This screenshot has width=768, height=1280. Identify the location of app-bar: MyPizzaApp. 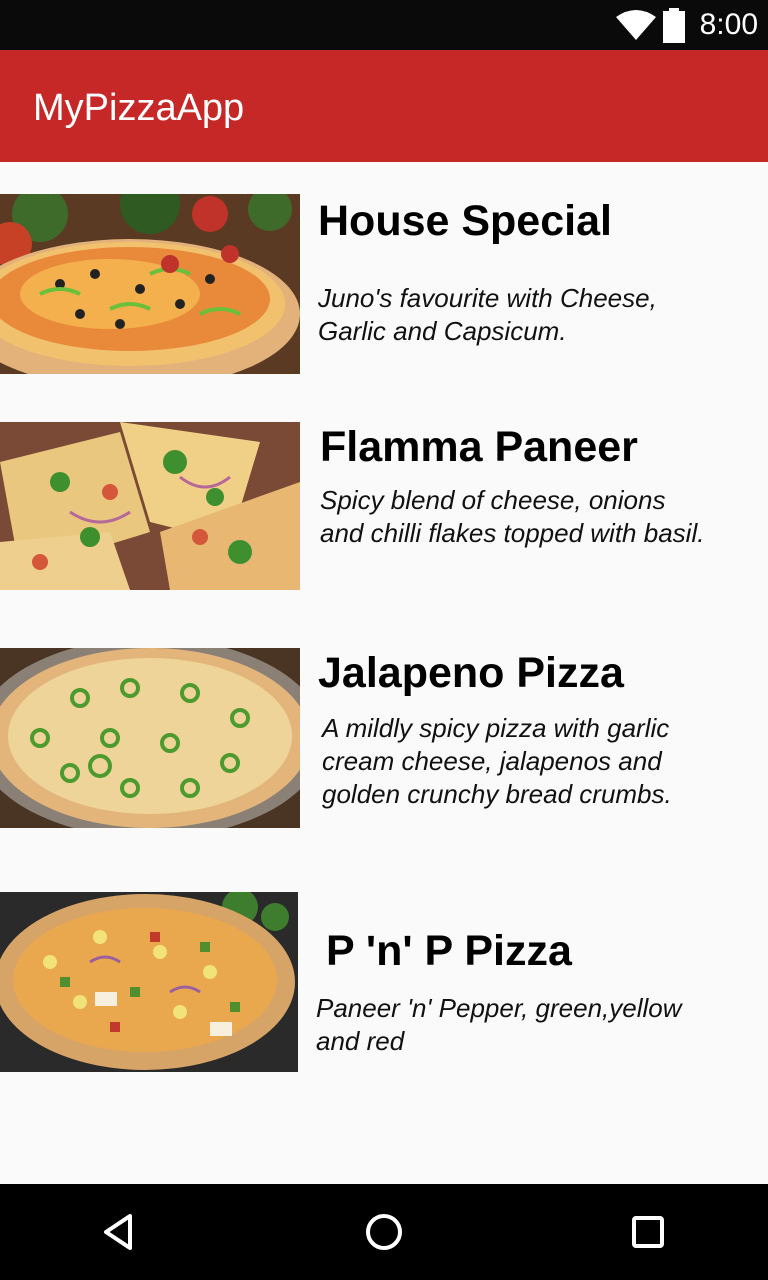
(384, 106).